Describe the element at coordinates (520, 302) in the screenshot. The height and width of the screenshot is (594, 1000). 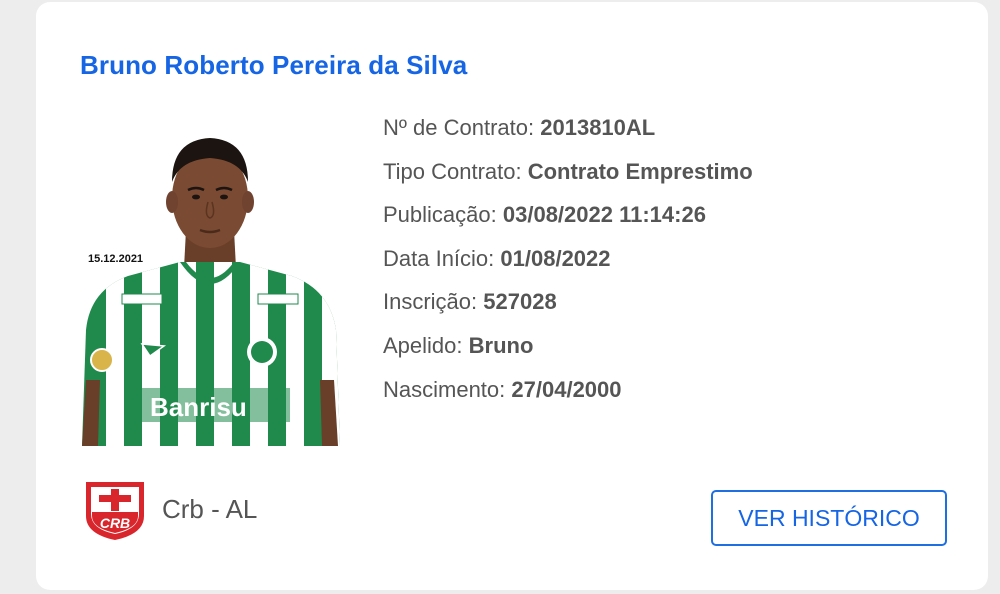
I see `detail-value: 527028` at that location.